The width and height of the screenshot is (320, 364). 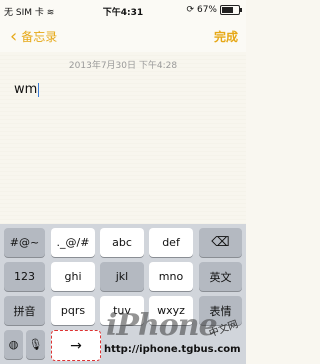 What do you see at coordinates (122, 242) in the screenshot?
I see `key-abc: abc` at bounding box center [122, 242].